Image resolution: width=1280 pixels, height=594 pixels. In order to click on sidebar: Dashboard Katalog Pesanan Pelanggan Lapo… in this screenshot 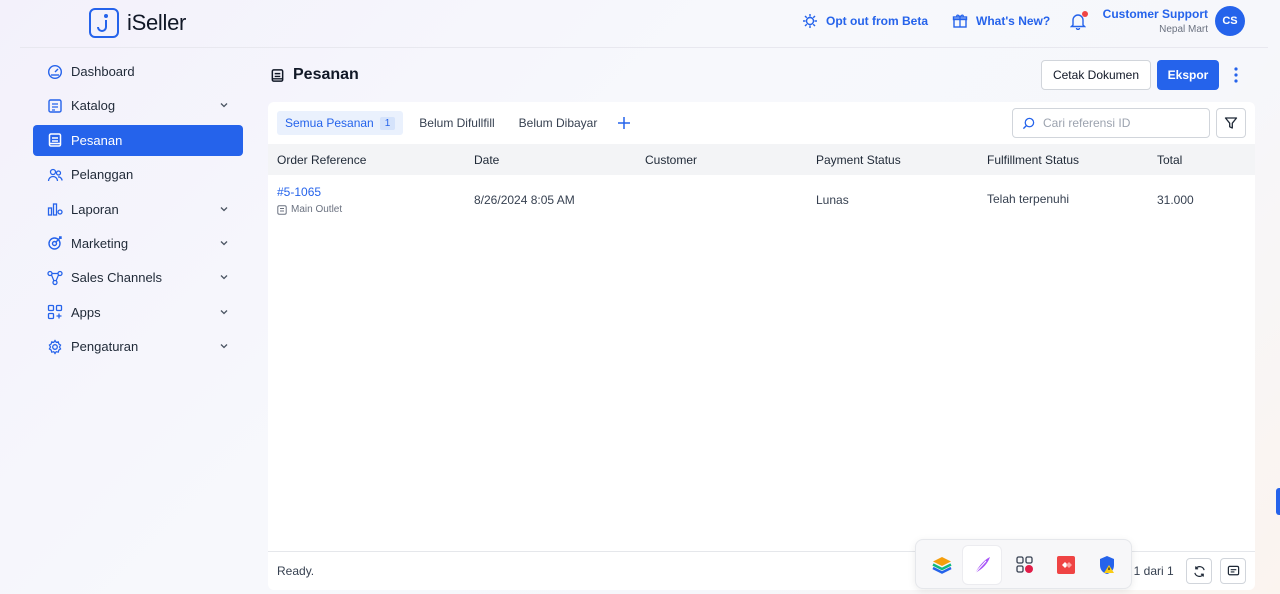, I will do `click(138, 211)`.